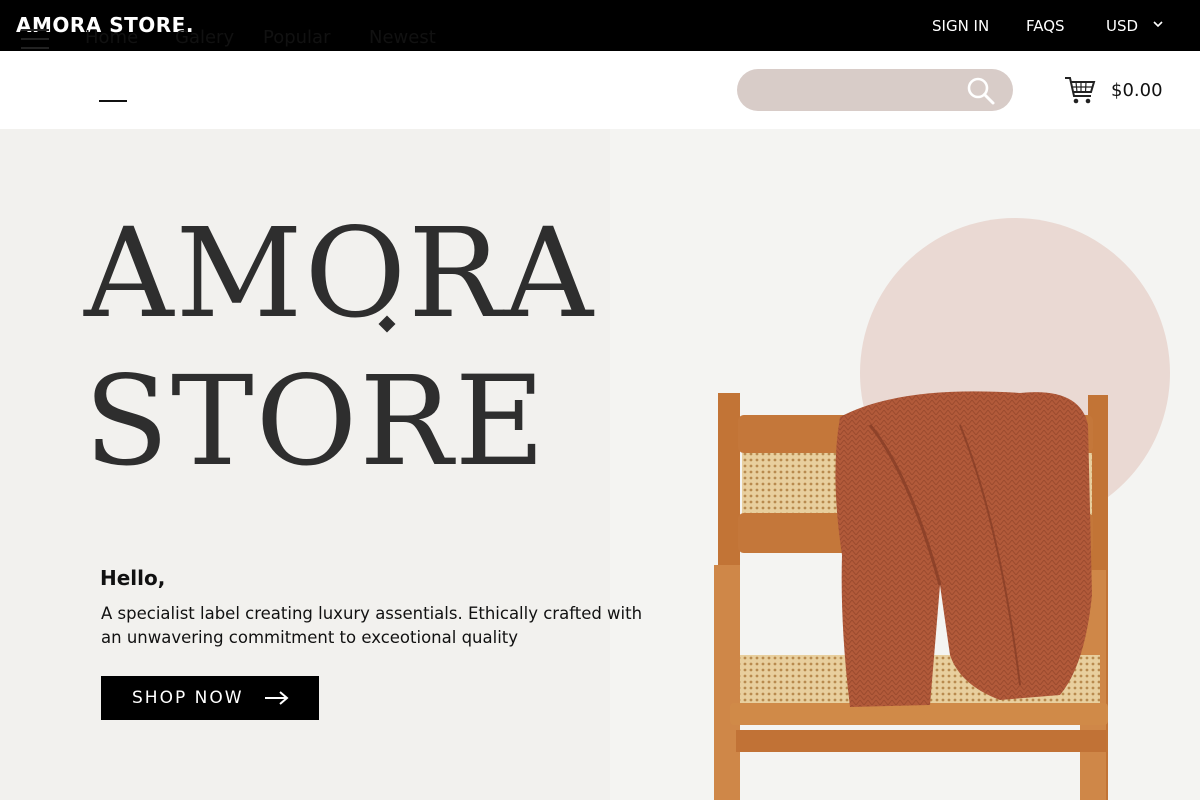 The height and width of the screenshot is (800, 1200). Describe the element at coordinates (316, 422) in the screenshot. I see `hero-title-line-2: STORE` at that location.